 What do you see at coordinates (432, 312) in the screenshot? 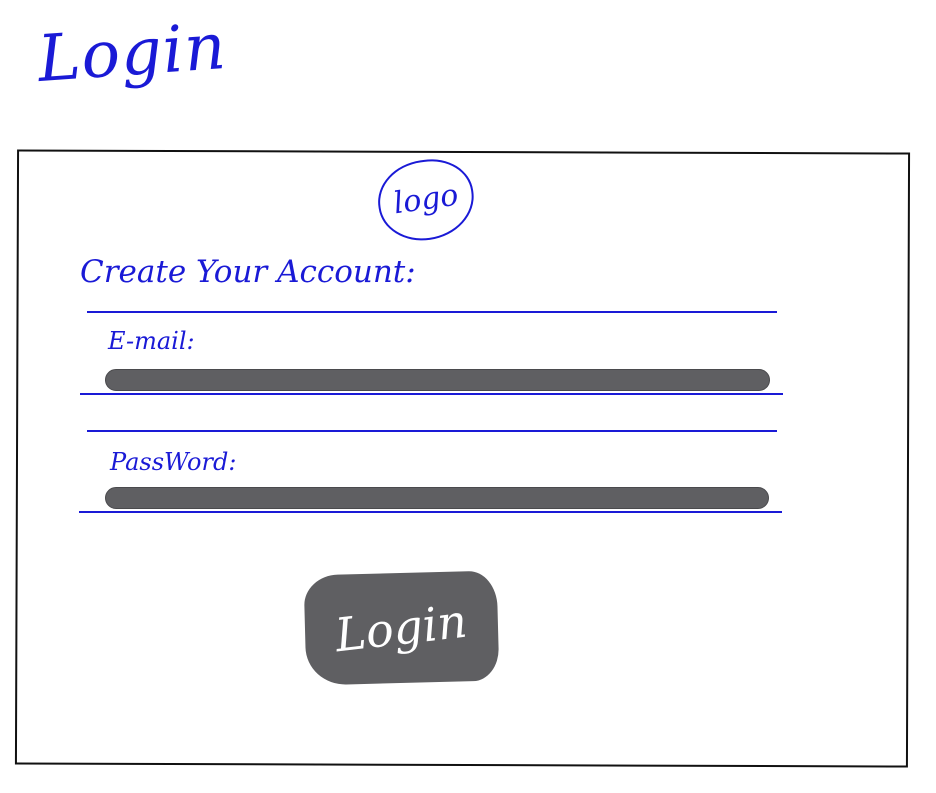
I see `divider-top` at bounding box center [432, 312].